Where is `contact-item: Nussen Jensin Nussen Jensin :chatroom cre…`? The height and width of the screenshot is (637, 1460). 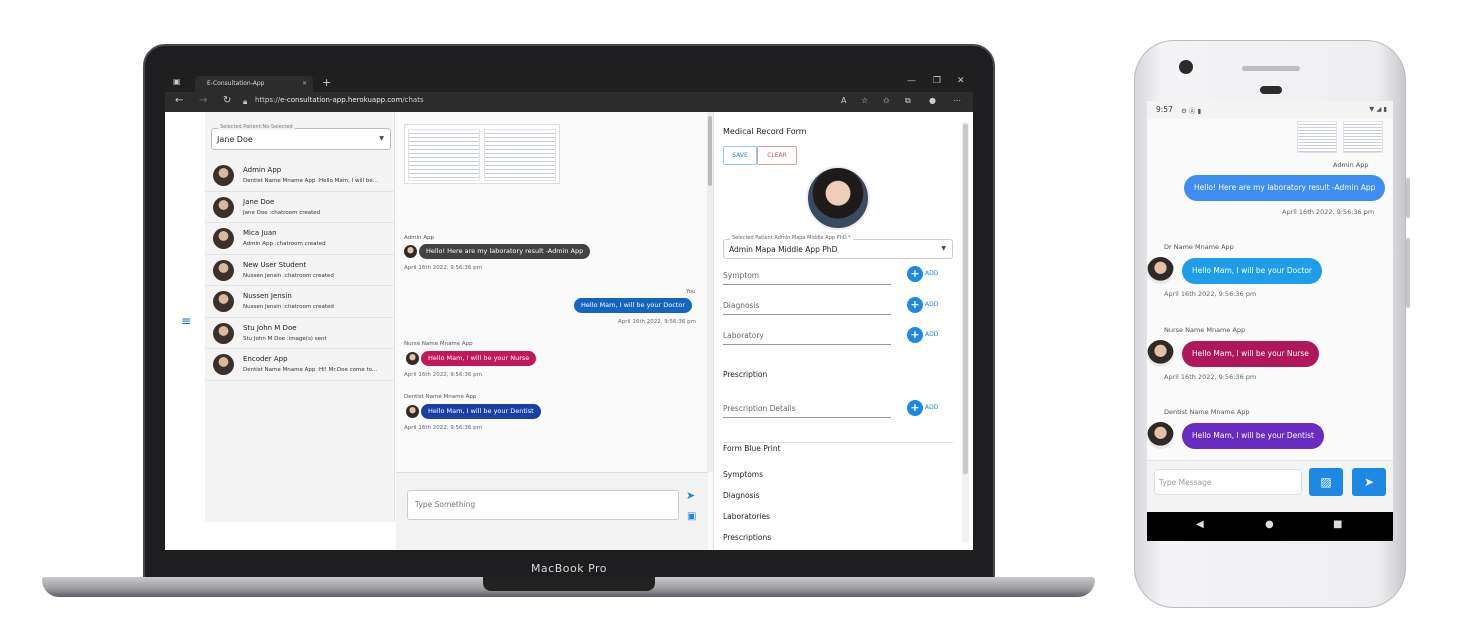
contact-item: Nussen Jensin Nussen Jensin :chatroom cre… is located at coordinates (300, 302).